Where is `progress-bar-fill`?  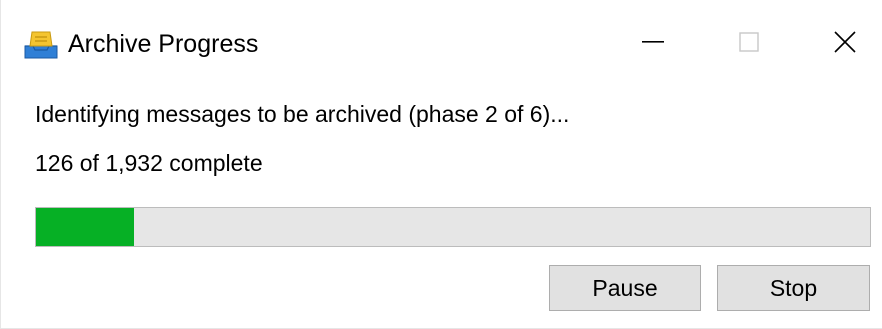
progress-bar-fill is located at coordinates (85, 227).